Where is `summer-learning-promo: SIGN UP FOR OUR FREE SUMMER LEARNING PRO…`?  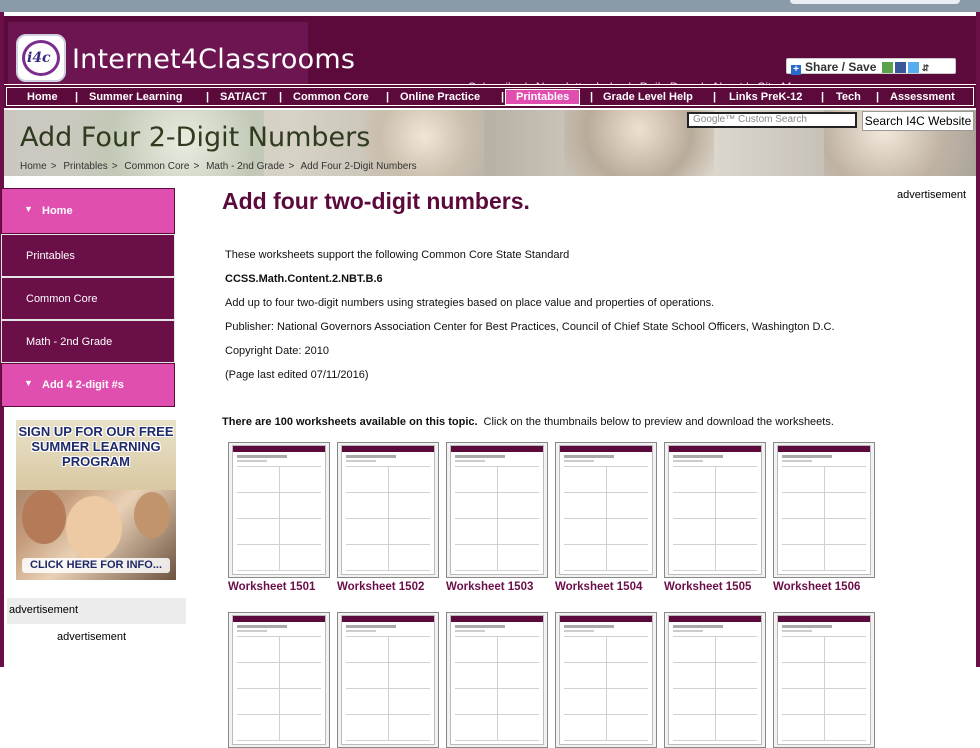
summer-learning-promo: SIGN UP FOR OUR FREE SUMMER LEARNING PRO… is located at coordinates (96, 500).